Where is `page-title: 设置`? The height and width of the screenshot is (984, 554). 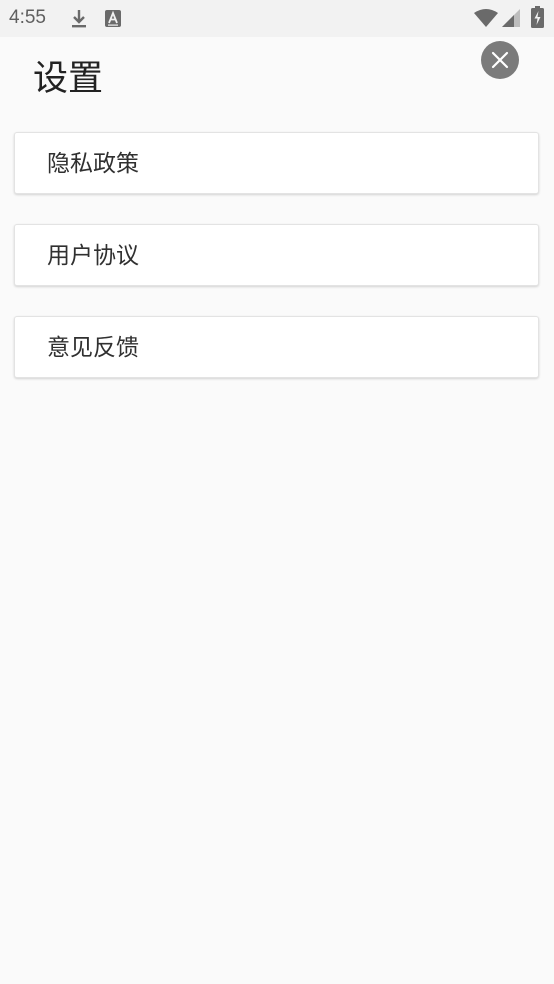 page-title: 设置 is located at coordinates (68, 79).